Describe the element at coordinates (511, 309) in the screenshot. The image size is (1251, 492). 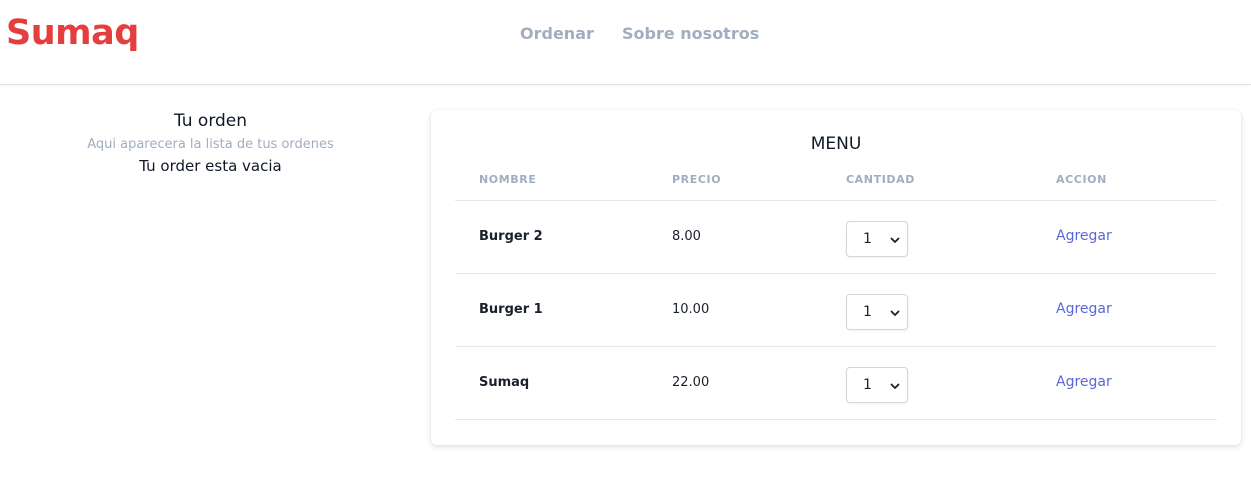
I see `item-name: Burger 1` at that location.